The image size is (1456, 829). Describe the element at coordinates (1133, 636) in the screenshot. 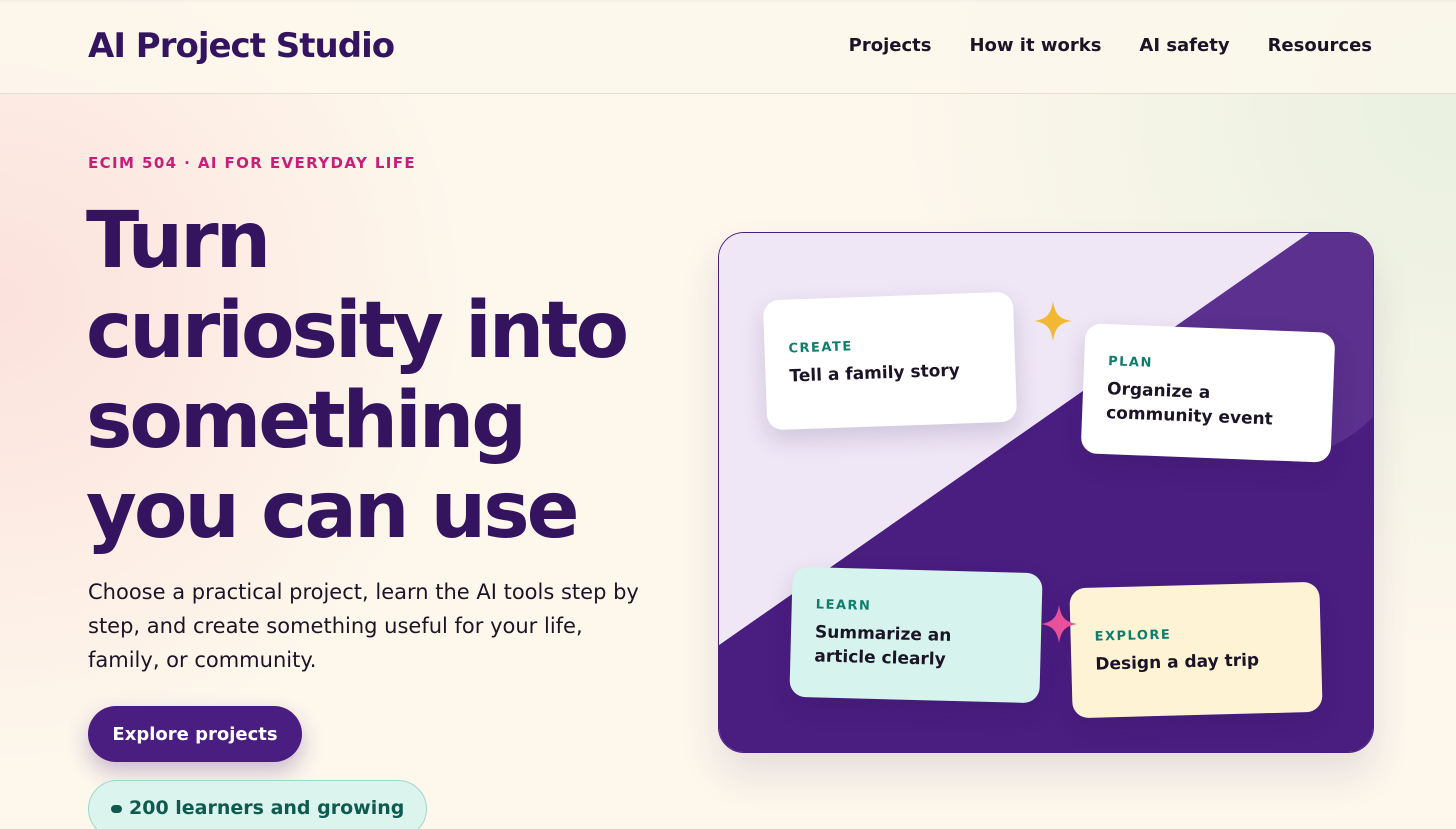

I see `card-kicker: EXPLORE` at that location.